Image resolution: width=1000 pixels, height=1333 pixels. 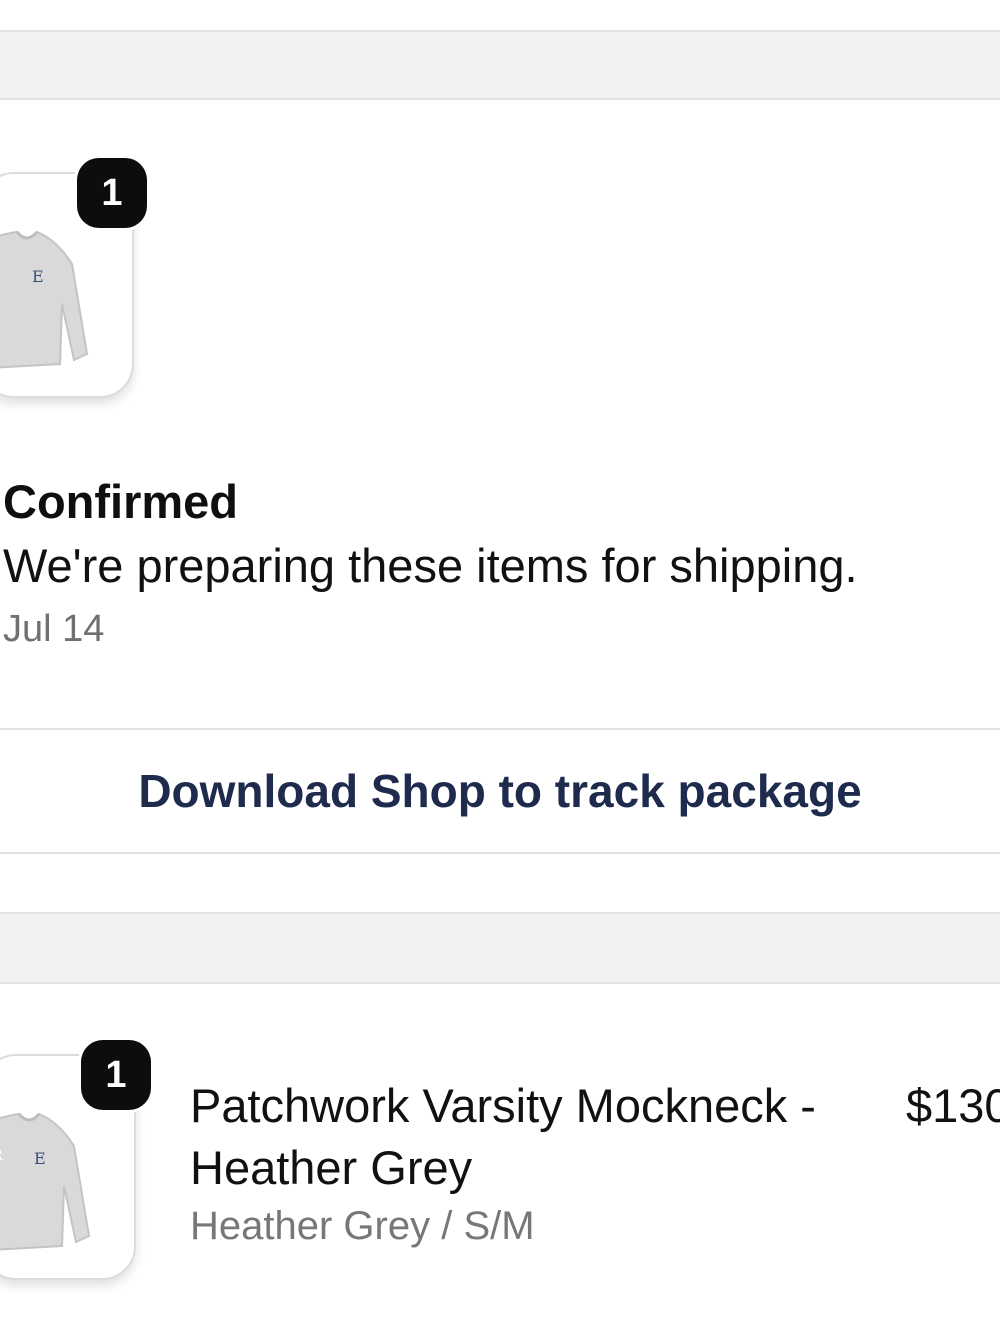 I want to click on spacer, so click(x=500, y=883).